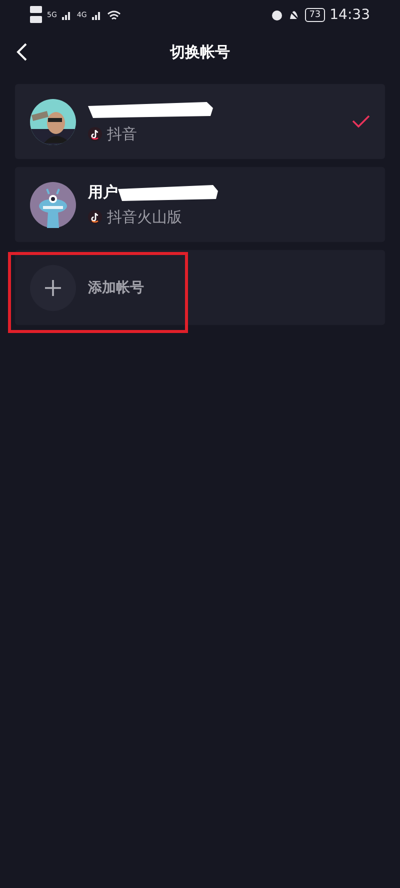 The width and height of the screenshot is (400, 888). I want to click on page-title: 切换帐号, so click(200, 52).